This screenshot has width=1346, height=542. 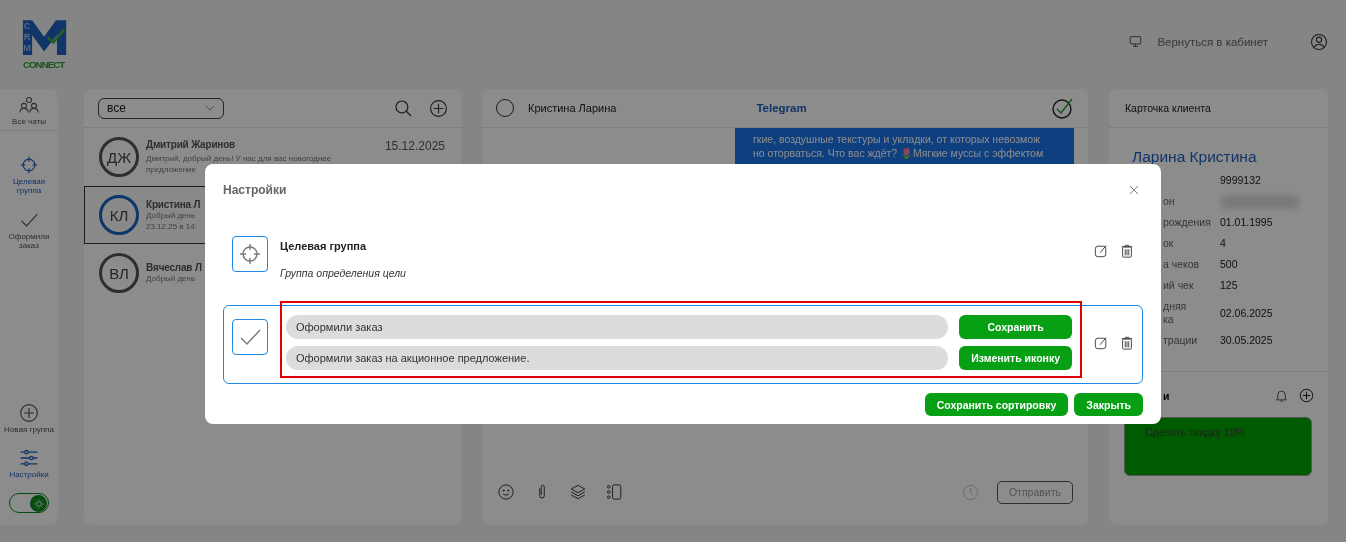 What do you see at coordinates (896, 139) in the screenshot?
I see `message-text: гкие, воздушные текстуры и укладки, от которых невозмож` at bounding box center [896, 139].